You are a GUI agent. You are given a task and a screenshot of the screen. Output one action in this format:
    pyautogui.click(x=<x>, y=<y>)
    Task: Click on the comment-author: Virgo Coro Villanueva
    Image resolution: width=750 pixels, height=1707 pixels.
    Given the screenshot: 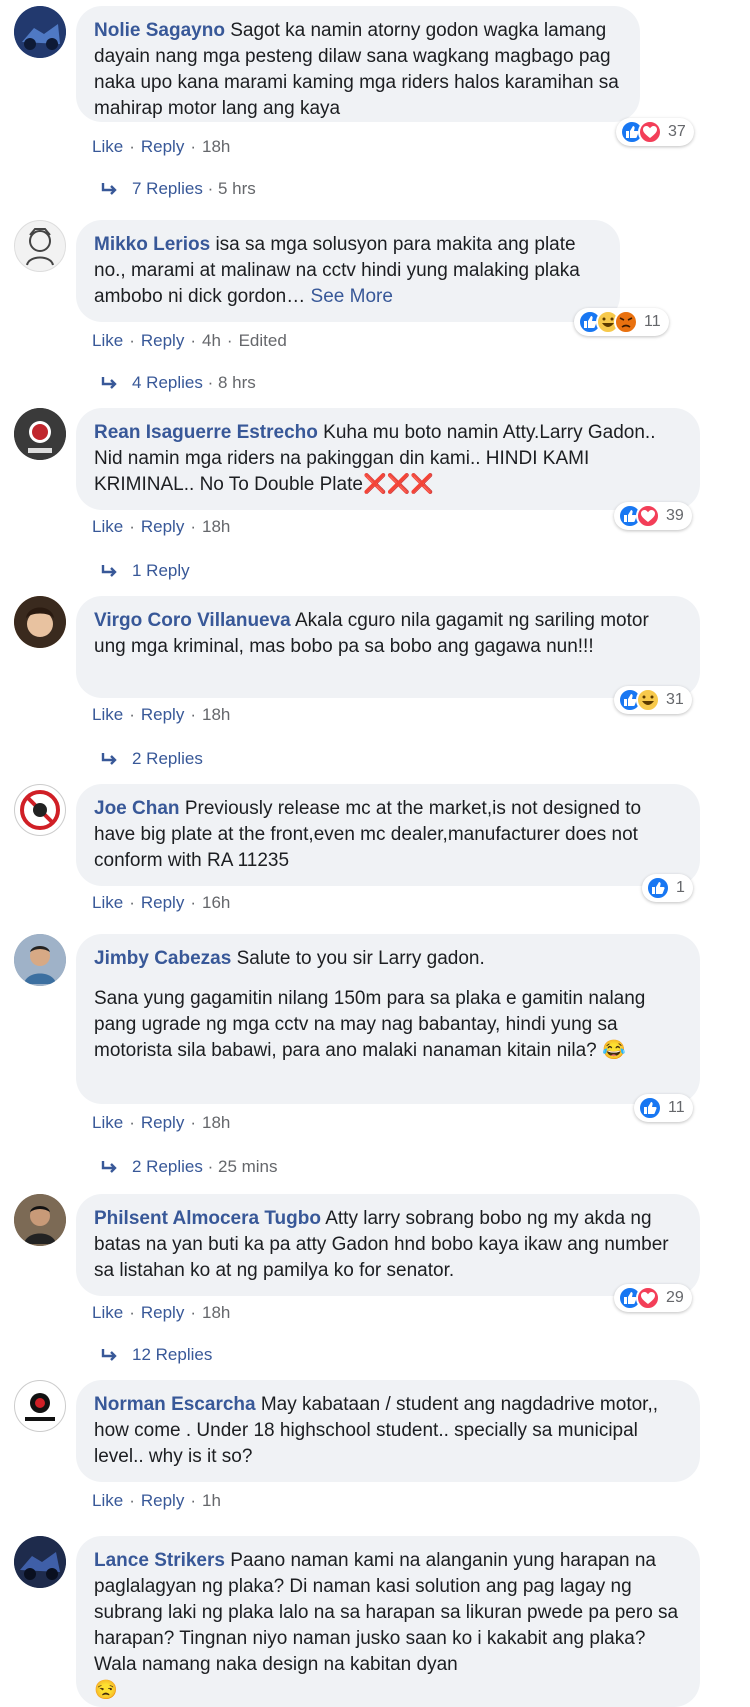 What is the action you would take?
    pyautogui.click(x=192, y=620)
    